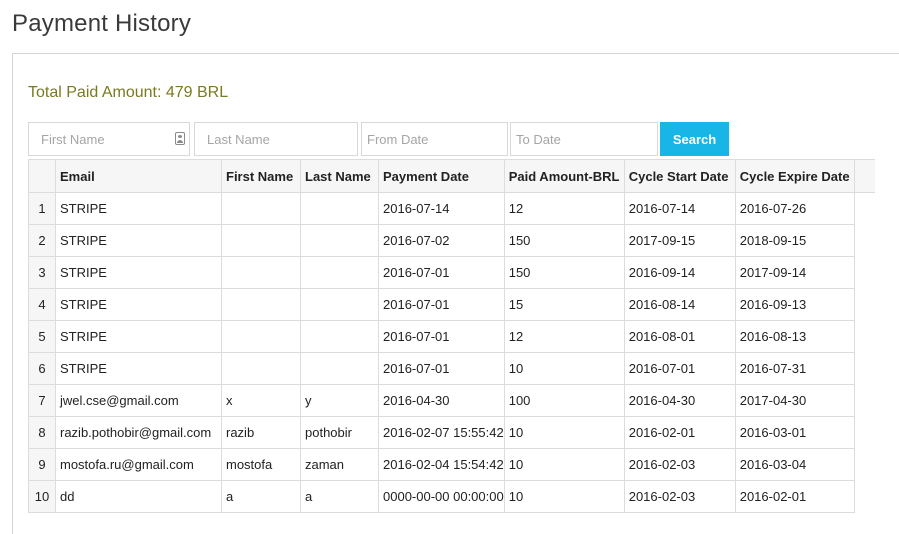 This screenshot has width=899, height=534. I want to click on cycle-expire-cell: 2018-09-15, so click(794, 240).